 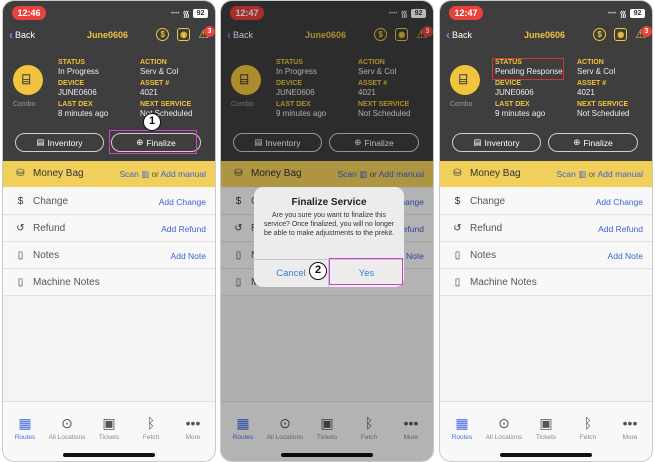 I want to click on action-value: Serv & Col, so click(x=159, y=71).